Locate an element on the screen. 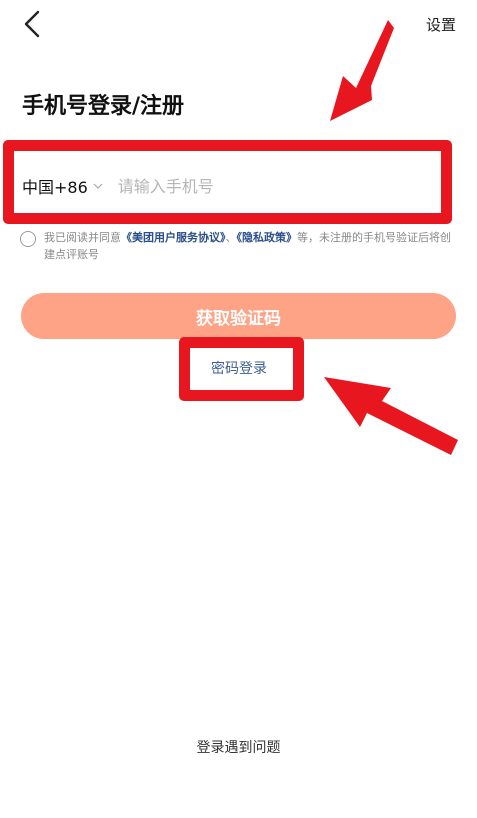  annotation-arrows is located at coordinates (391, 237).